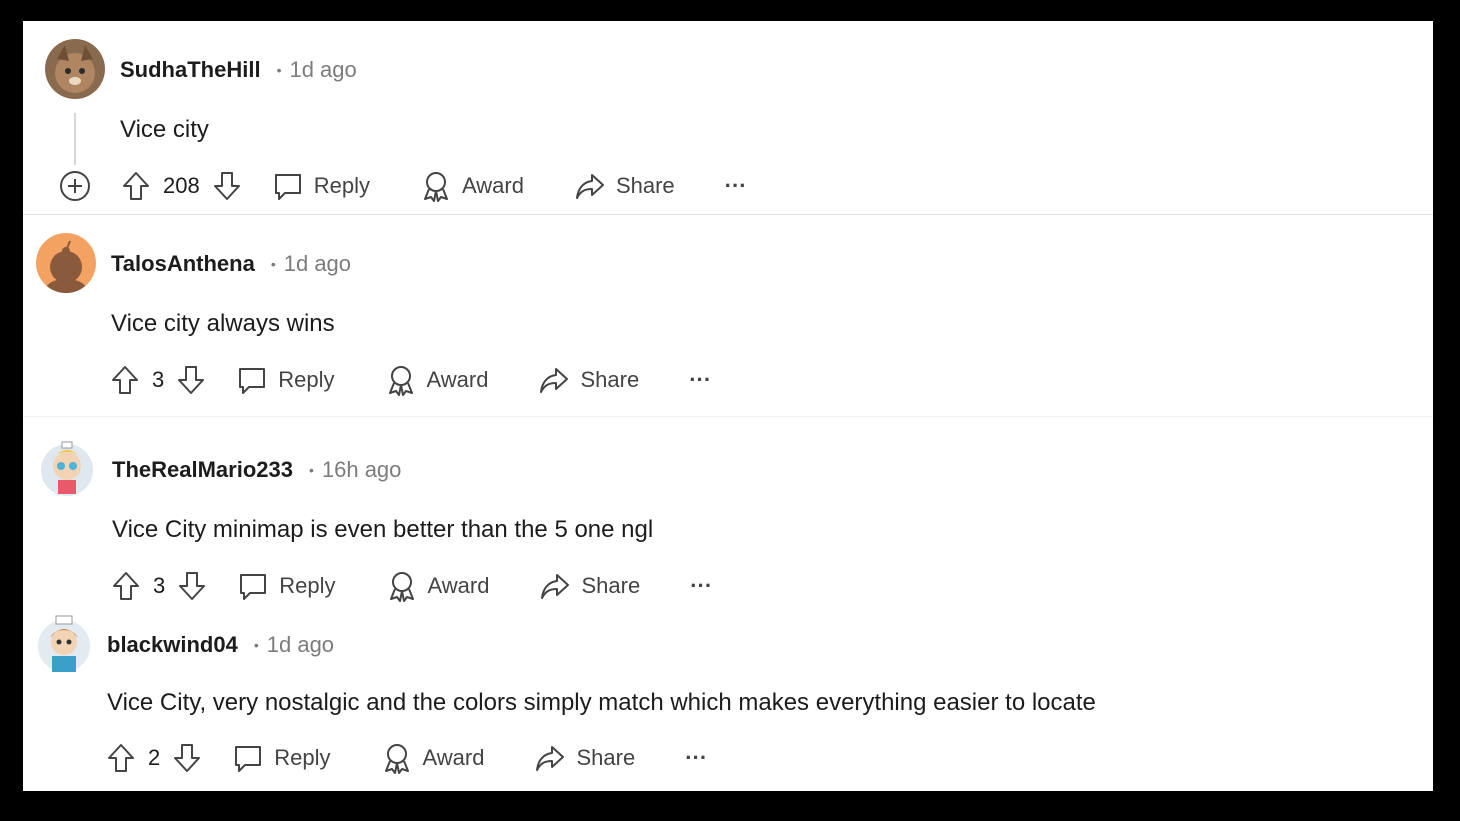 The image size is (1460, 821). Describe the element at coordinates (164, 129) in the screenshot. I see `comment-text: Vice city` at that location.